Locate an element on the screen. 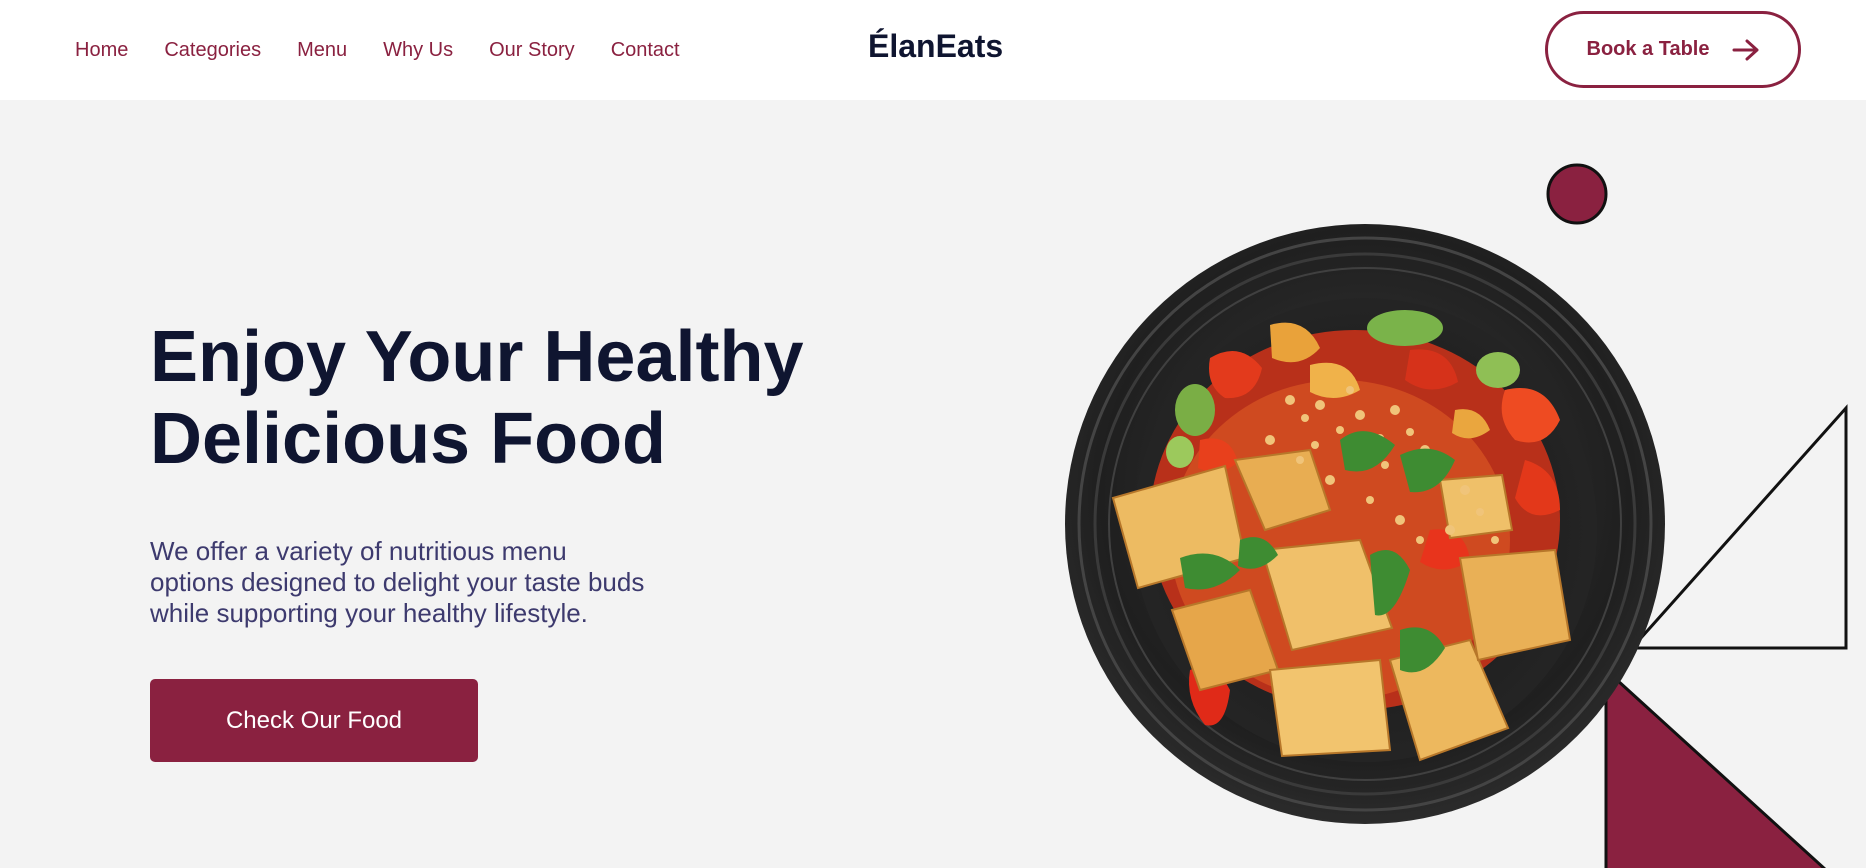 Image resolution: width=1866 pixels, height=868 pixels. nav-why-us-link: Why Us is located at coordinates (418, 50).